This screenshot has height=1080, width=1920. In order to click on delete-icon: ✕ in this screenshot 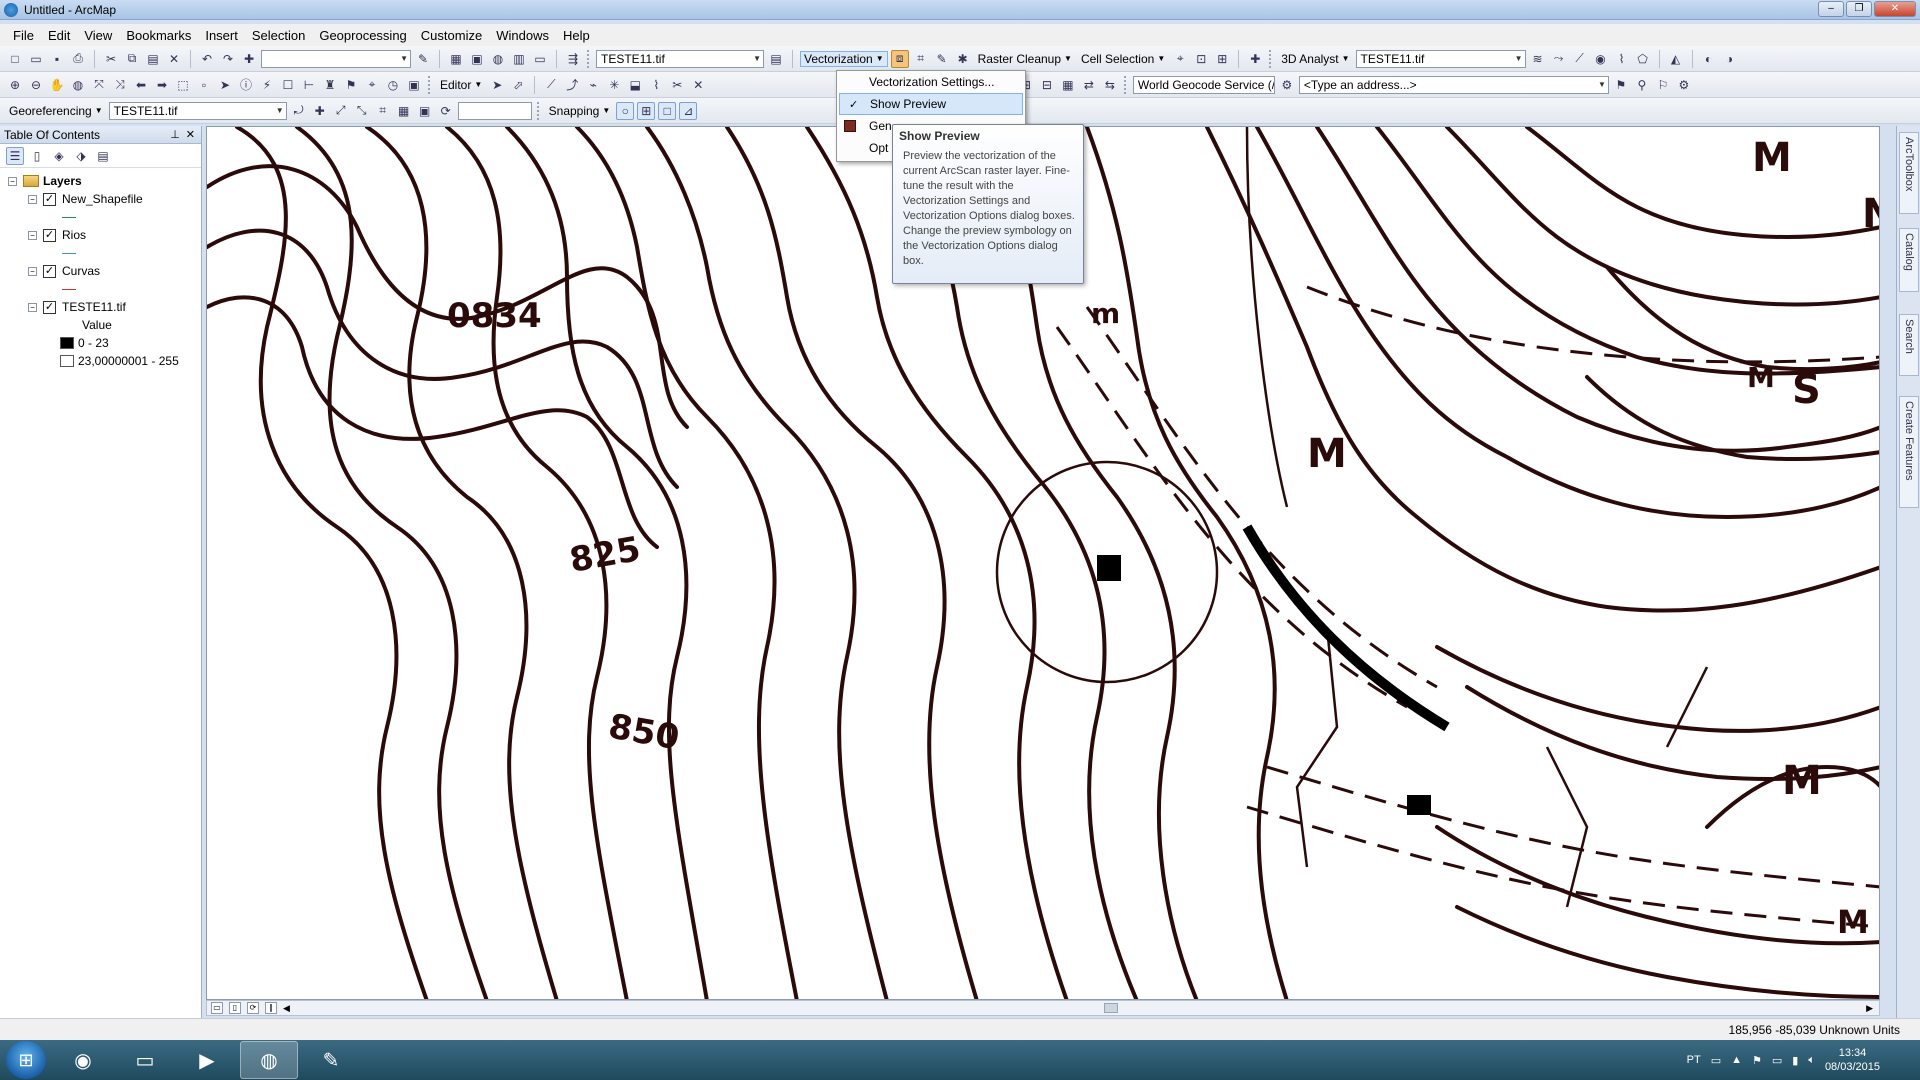, I will do `click(174, 59)`.